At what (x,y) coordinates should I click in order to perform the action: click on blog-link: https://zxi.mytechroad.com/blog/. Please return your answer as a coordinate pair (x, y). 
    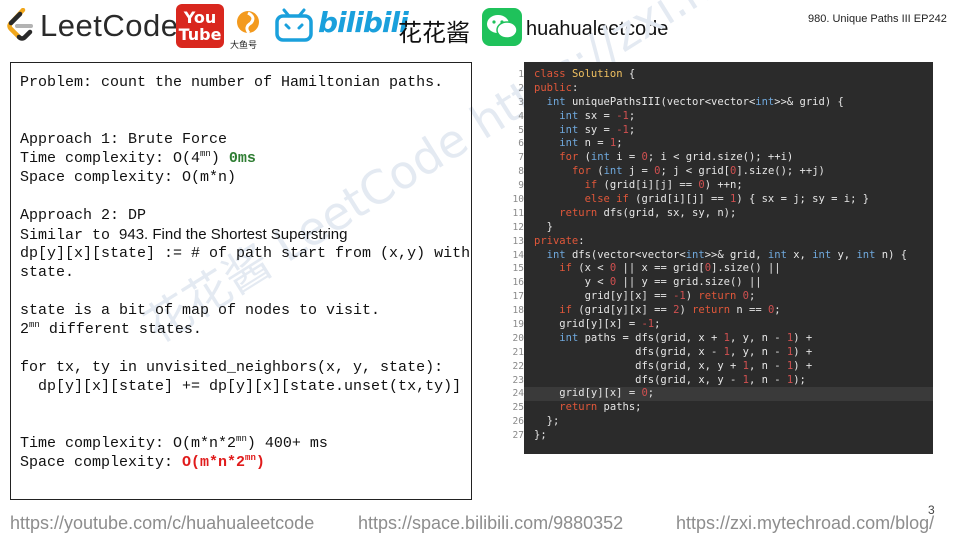
    Looking at the image, I should click on (805, 523).